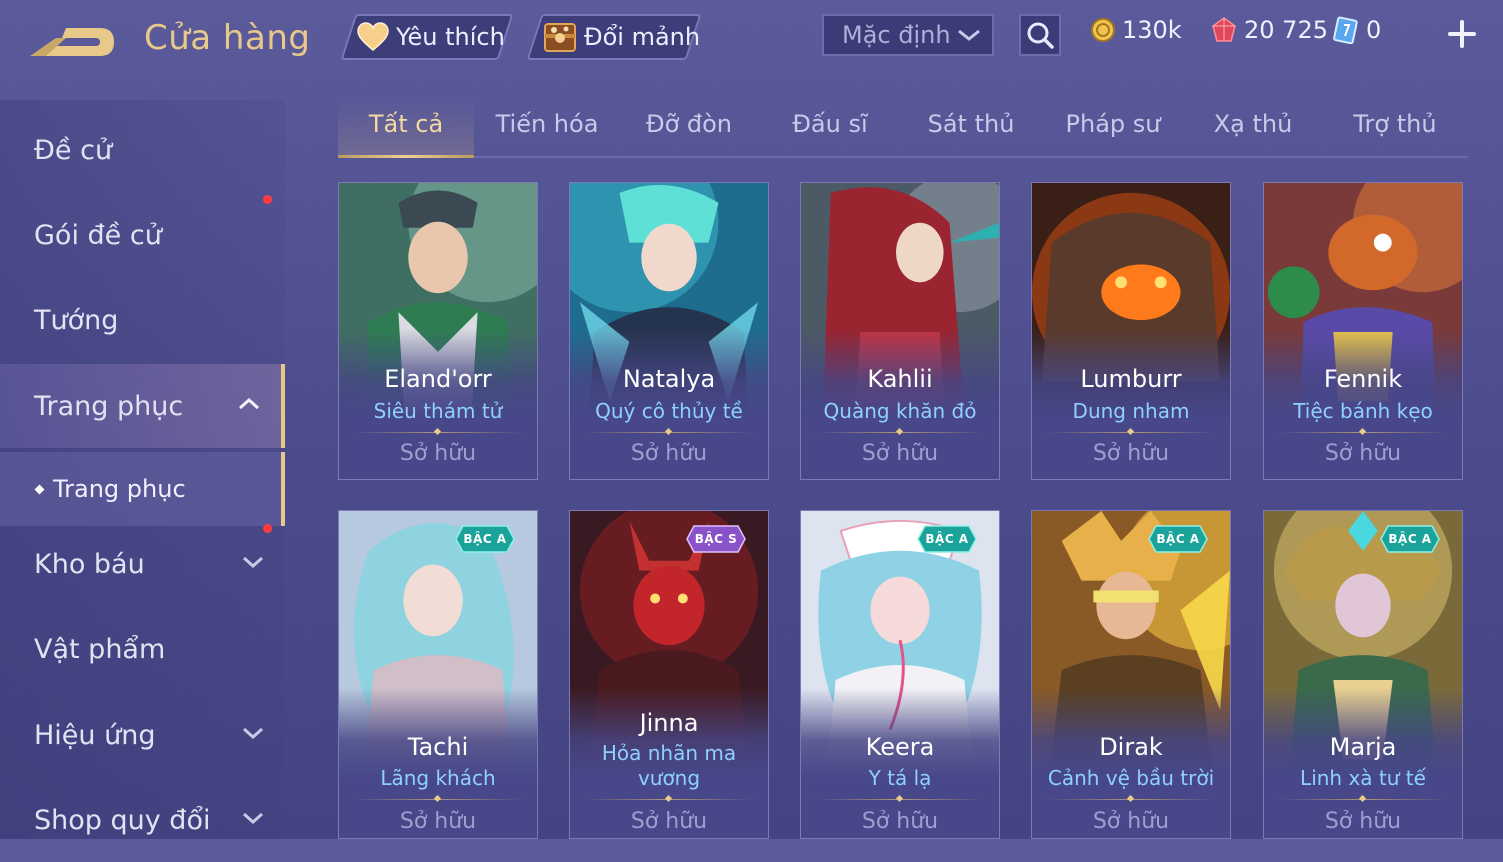 The image size is (1503, 862). What do you see at coordinates (438, 331) in the screenshot?
I see `skin-card: Eland'orr Siêu thám tử Sở hữu` at bounding box center [438, 331].